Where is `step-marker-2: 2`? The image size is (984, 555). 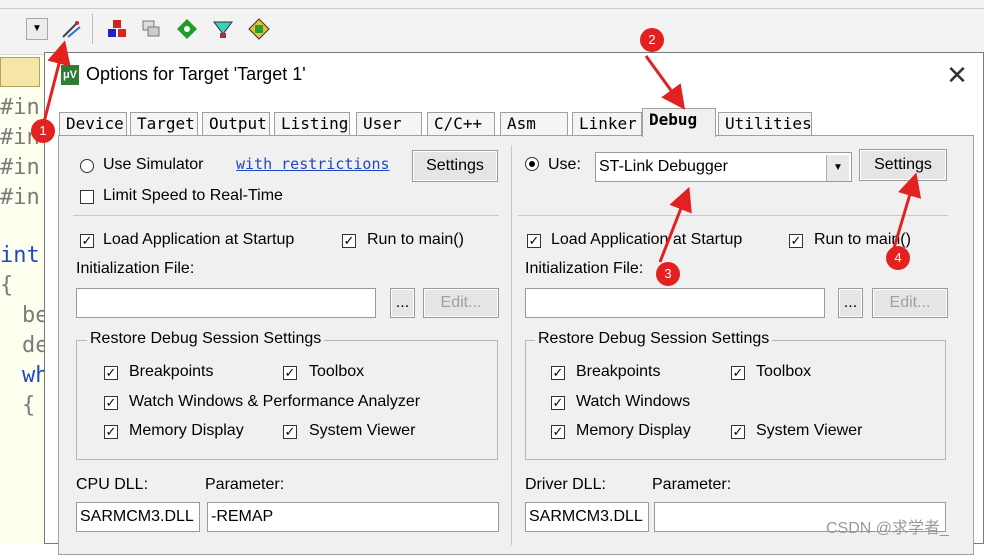
step-marker-2: 2 is located at coordinates (652, 40).